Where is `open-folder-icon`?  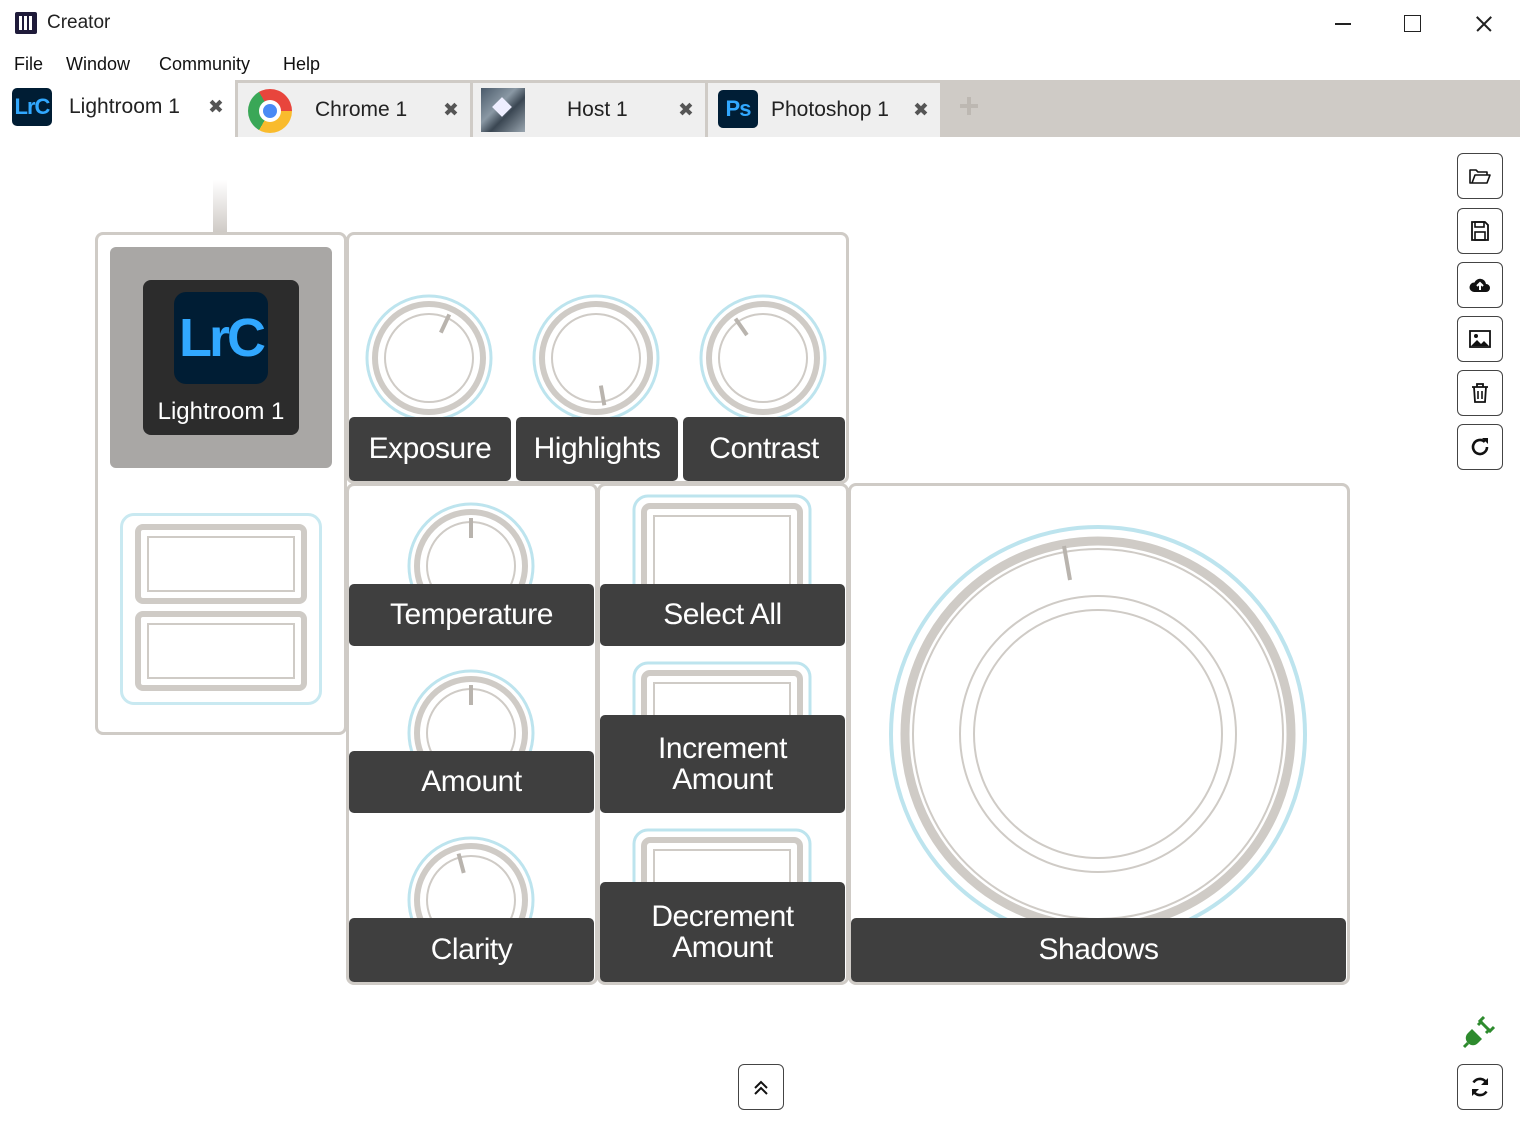 open-folder-icon is located at coordinates (1480, 176).